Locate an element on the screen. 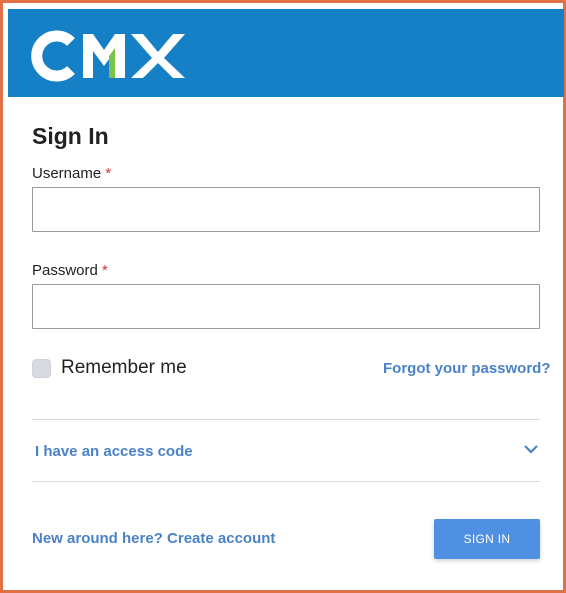  remember-me-label: Remember me is located at coordinates (124, 367).